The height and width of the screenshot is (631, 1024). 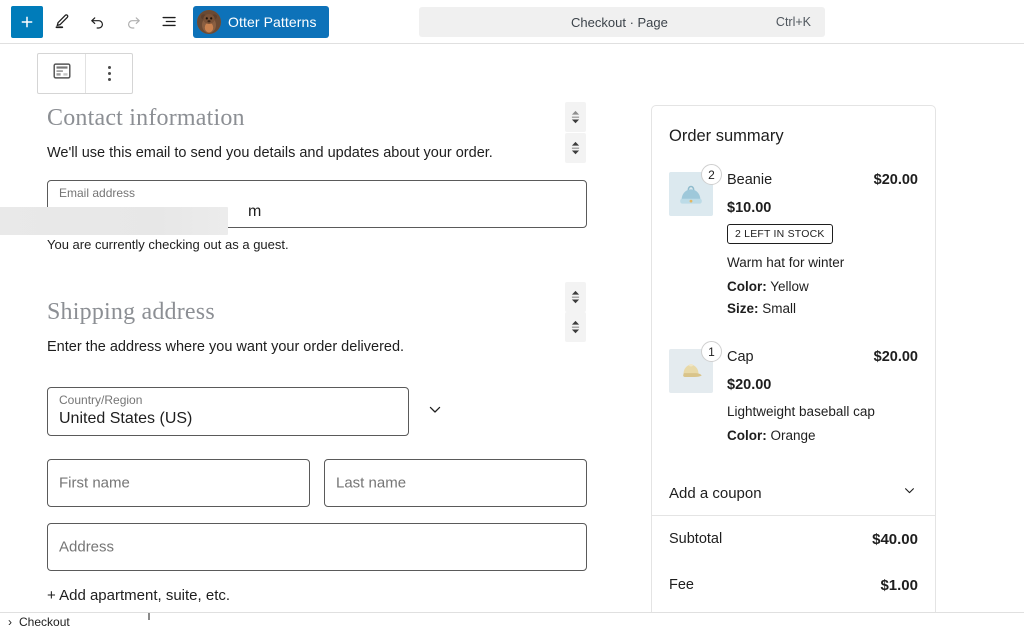 I want to click on command-bar: Checkout · Page Ctrl+K, so click(x=622, y=22).